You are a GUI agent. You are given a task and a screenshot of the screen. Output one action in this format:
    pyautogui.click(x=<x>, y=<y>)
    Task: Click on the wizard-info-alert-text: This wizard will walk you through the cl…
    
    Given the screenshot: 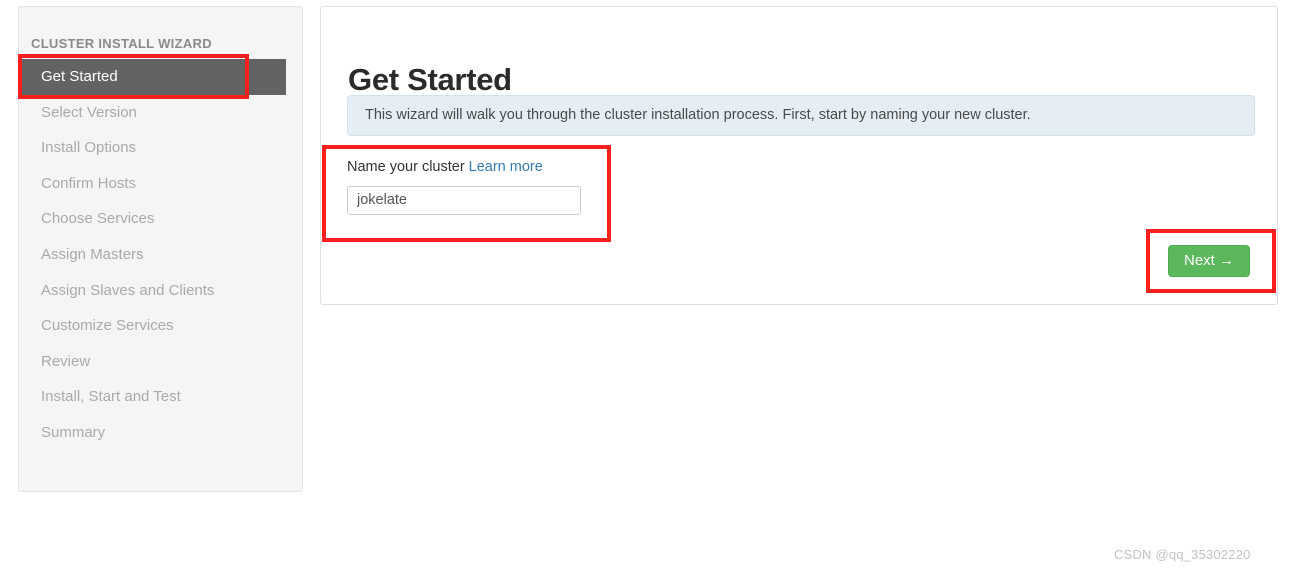 What is the action you would take?
    pyautogui.click(x=698, y=115)
    